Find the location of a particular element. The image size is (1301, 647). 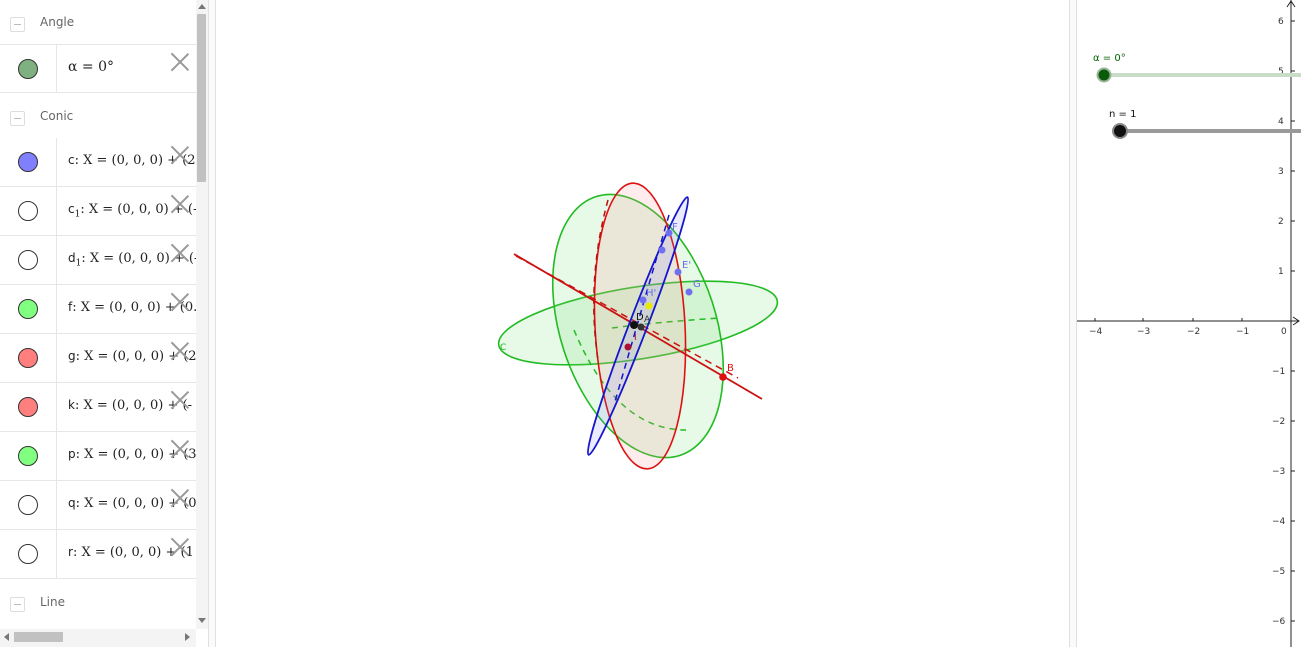

point-E is located at coordinates (678, 272).